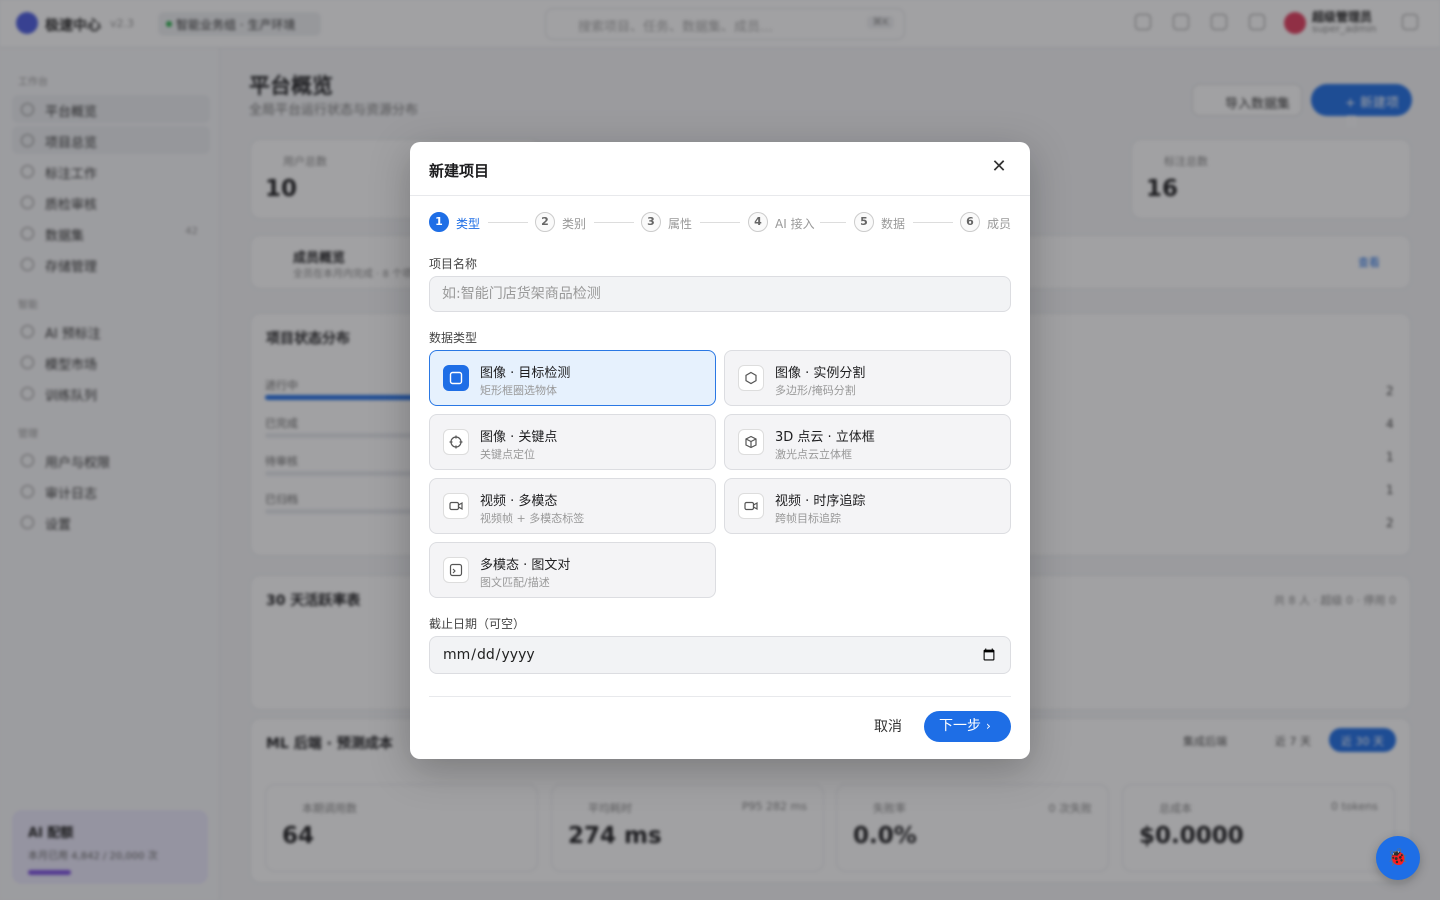 This screenshot has height=900, width=1440. I want to click on type-option-pointcloud: 3D 点云 · 立体框 激光点云立体框, so click(867, 442).